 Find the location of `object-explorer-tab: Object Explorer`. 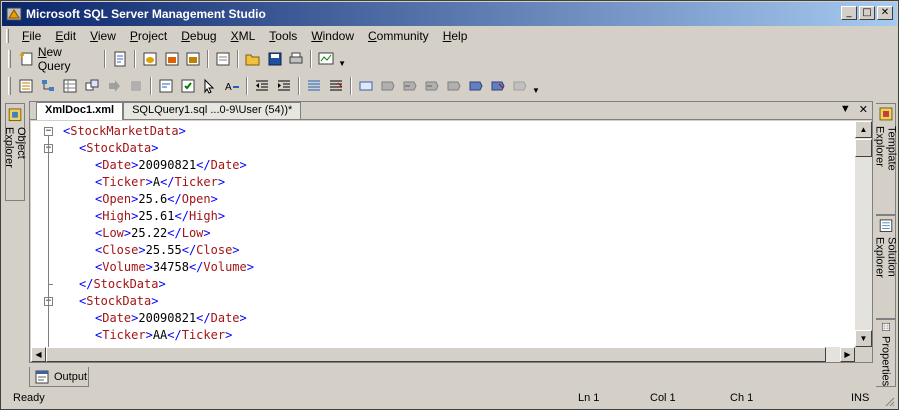

object-explorer-tab: Object Explorer is located at coordinates (15, 152).